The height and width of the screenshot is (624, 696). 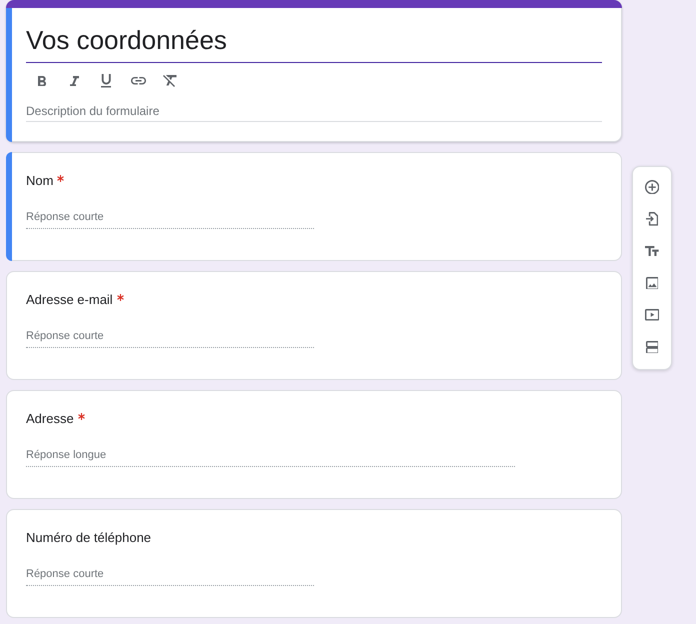 What do you see at coordinates (40, 181) in the screenshot?
I see `question-title: Nom` at bounding box center [40, 181].